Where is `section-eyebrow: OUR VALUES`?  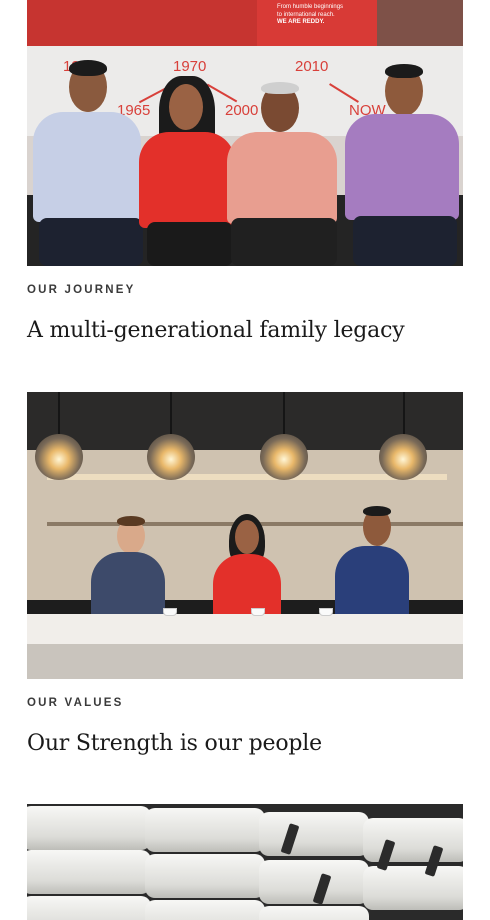 section-eyebrow: OUR VALUES is located at coordinates (75, 703).